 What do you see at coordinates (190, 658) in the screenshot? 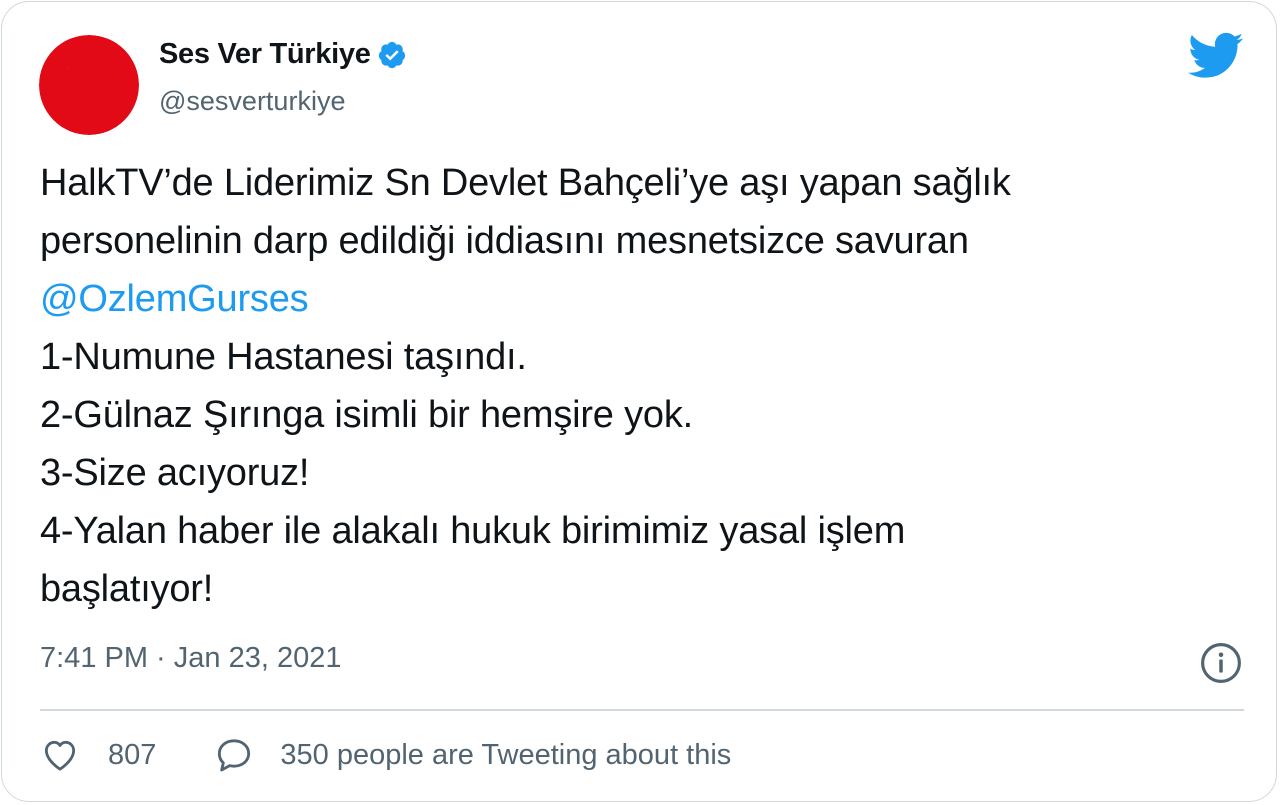
I see `tweet-timestamp: 7:41 PM · Jan 23, 2021` at bounding box center [190, 658].